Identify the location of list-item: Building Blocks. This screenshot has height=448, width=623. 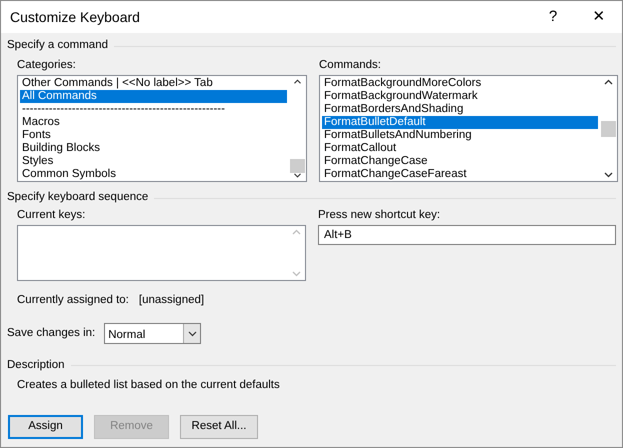
(153, 148).